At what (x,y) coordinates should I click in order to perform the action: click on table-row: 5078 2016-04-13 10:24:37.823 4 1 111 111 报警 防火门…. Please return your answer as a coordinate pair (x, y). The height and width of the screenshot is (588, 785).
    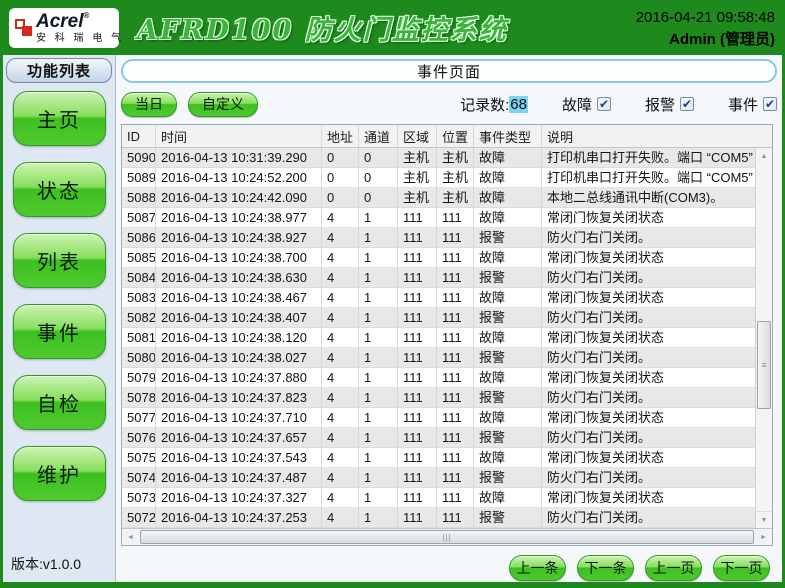
    Looking at the image, I should click on (438, 398).